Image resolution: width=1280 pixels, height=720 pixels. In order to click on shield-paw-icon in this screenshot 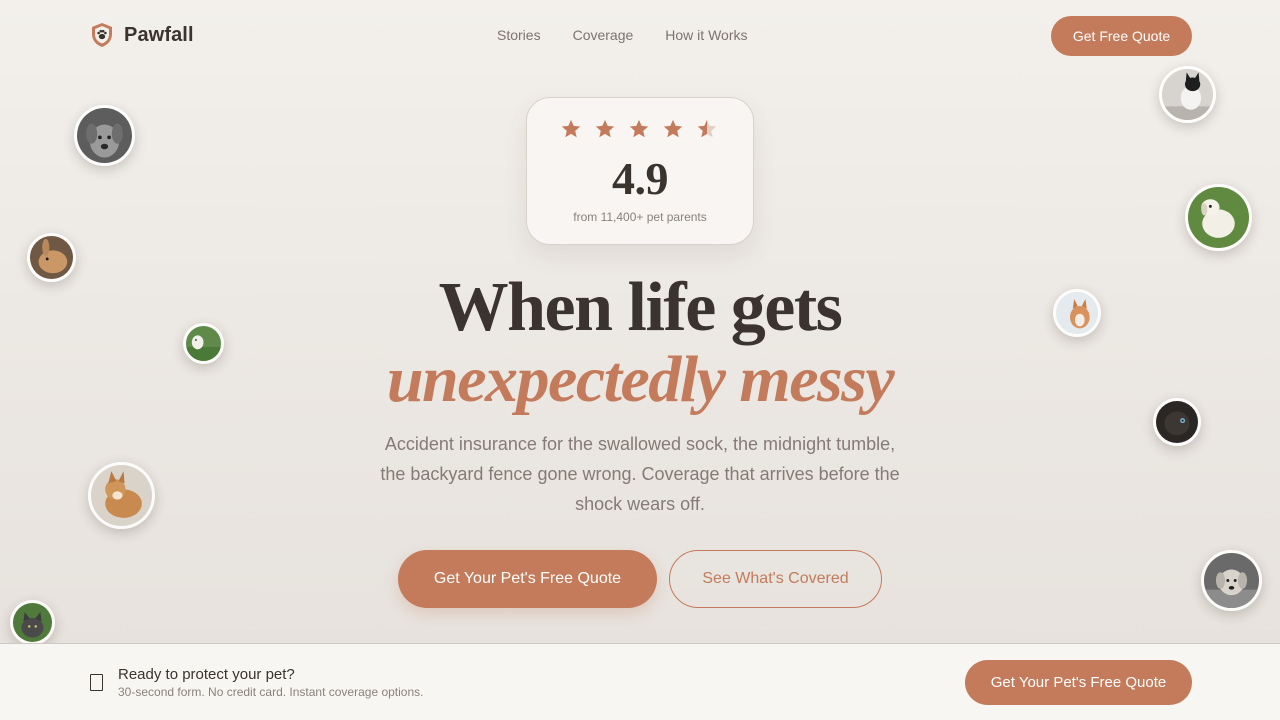, I will do `click(102, 35)`.